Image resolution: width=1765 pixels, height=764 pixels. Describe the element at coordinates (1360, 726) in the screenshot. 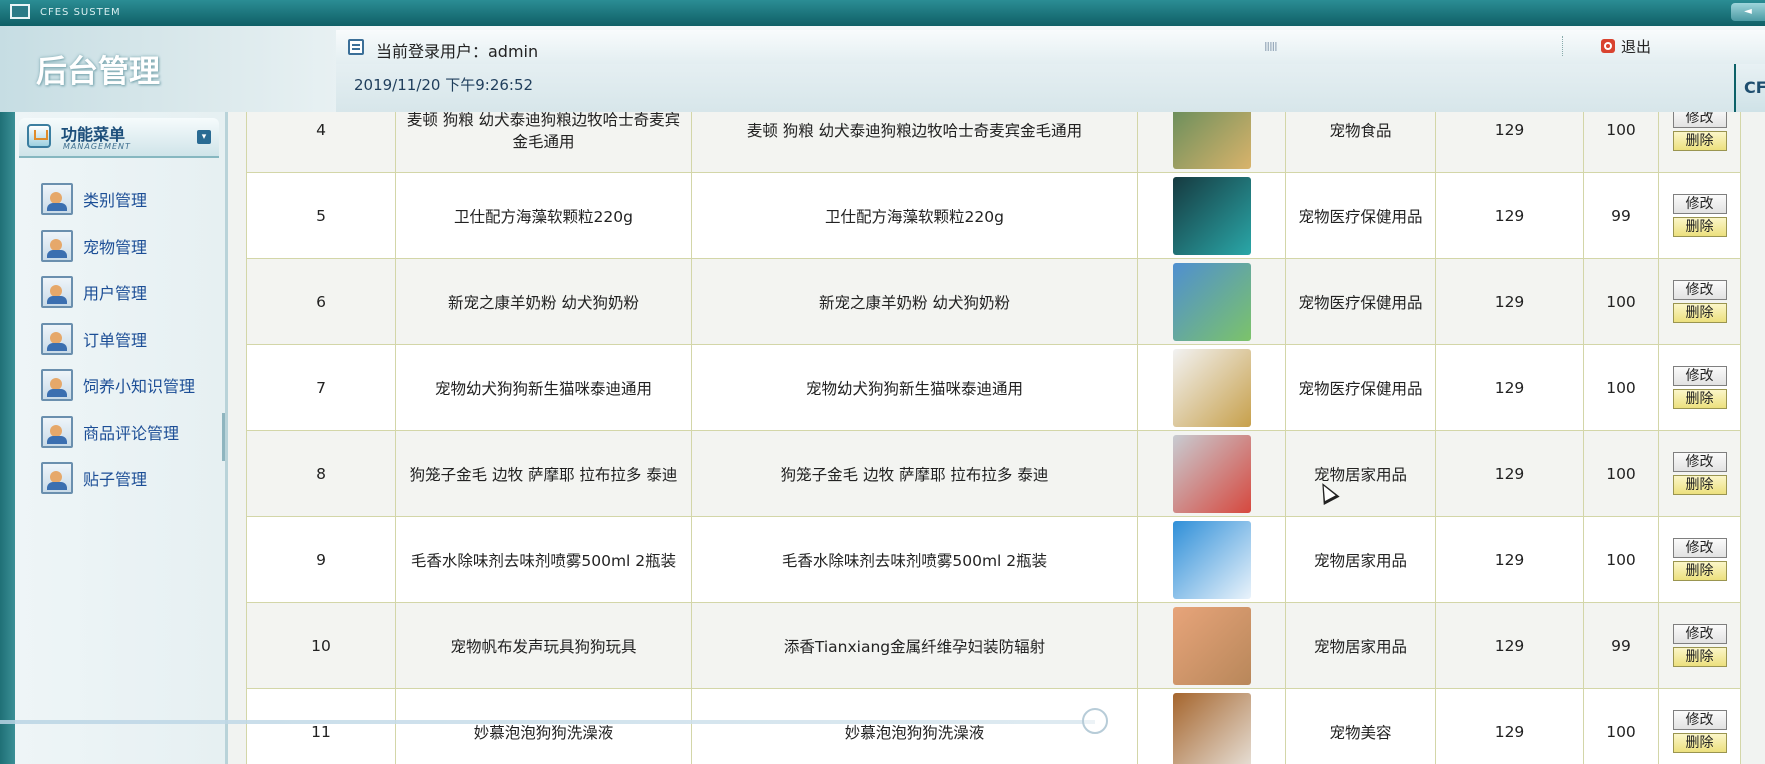

I see `cell-category: 宠物美容` at that location.